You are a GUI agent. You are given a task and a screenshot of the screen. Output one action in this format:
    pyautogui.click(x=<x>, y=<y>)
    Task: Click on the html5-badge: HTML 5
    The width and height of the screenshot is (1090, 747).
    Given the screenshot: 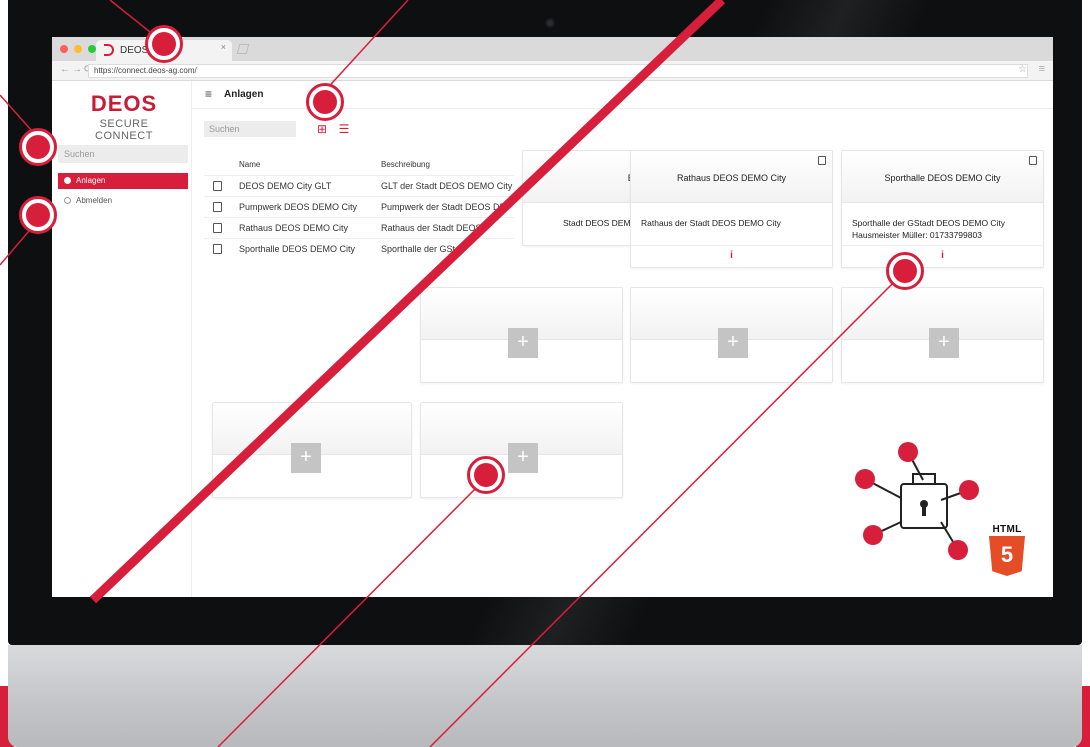 What is the action you would take?
    pyautogui.click(x=1007, y=550)
    